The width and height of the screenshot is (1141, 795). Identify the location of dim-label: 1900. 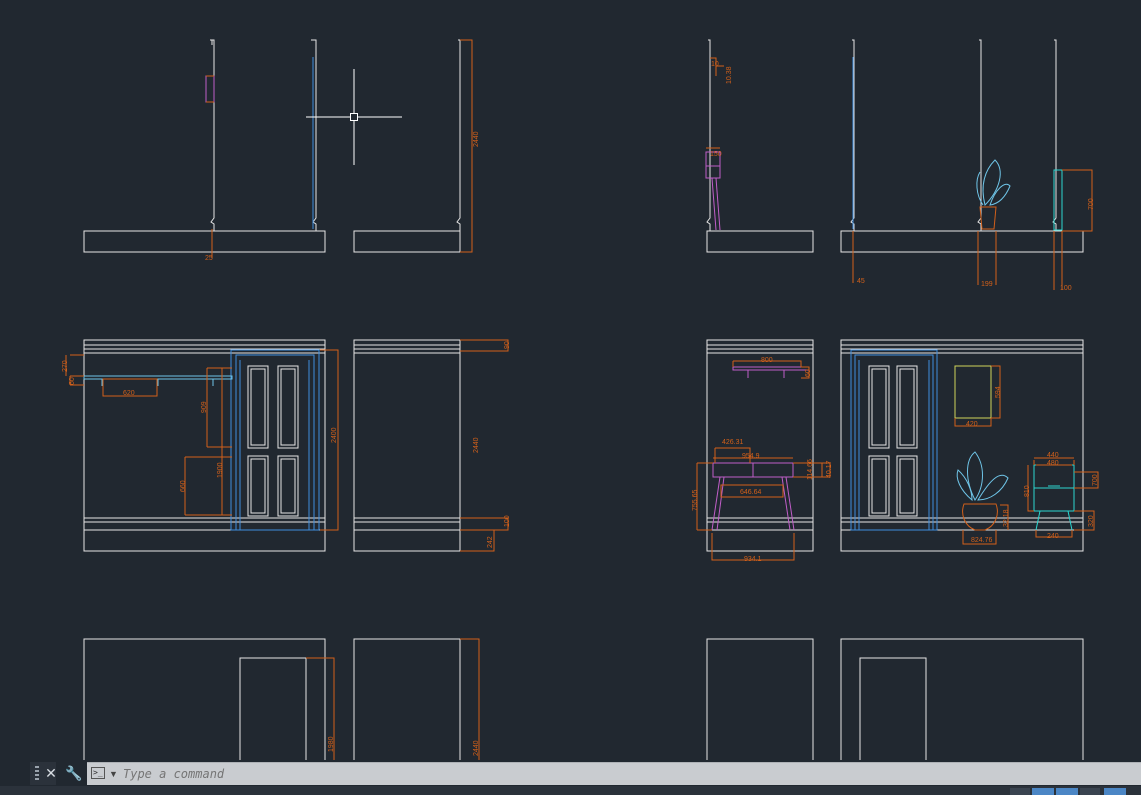
(220, 470).